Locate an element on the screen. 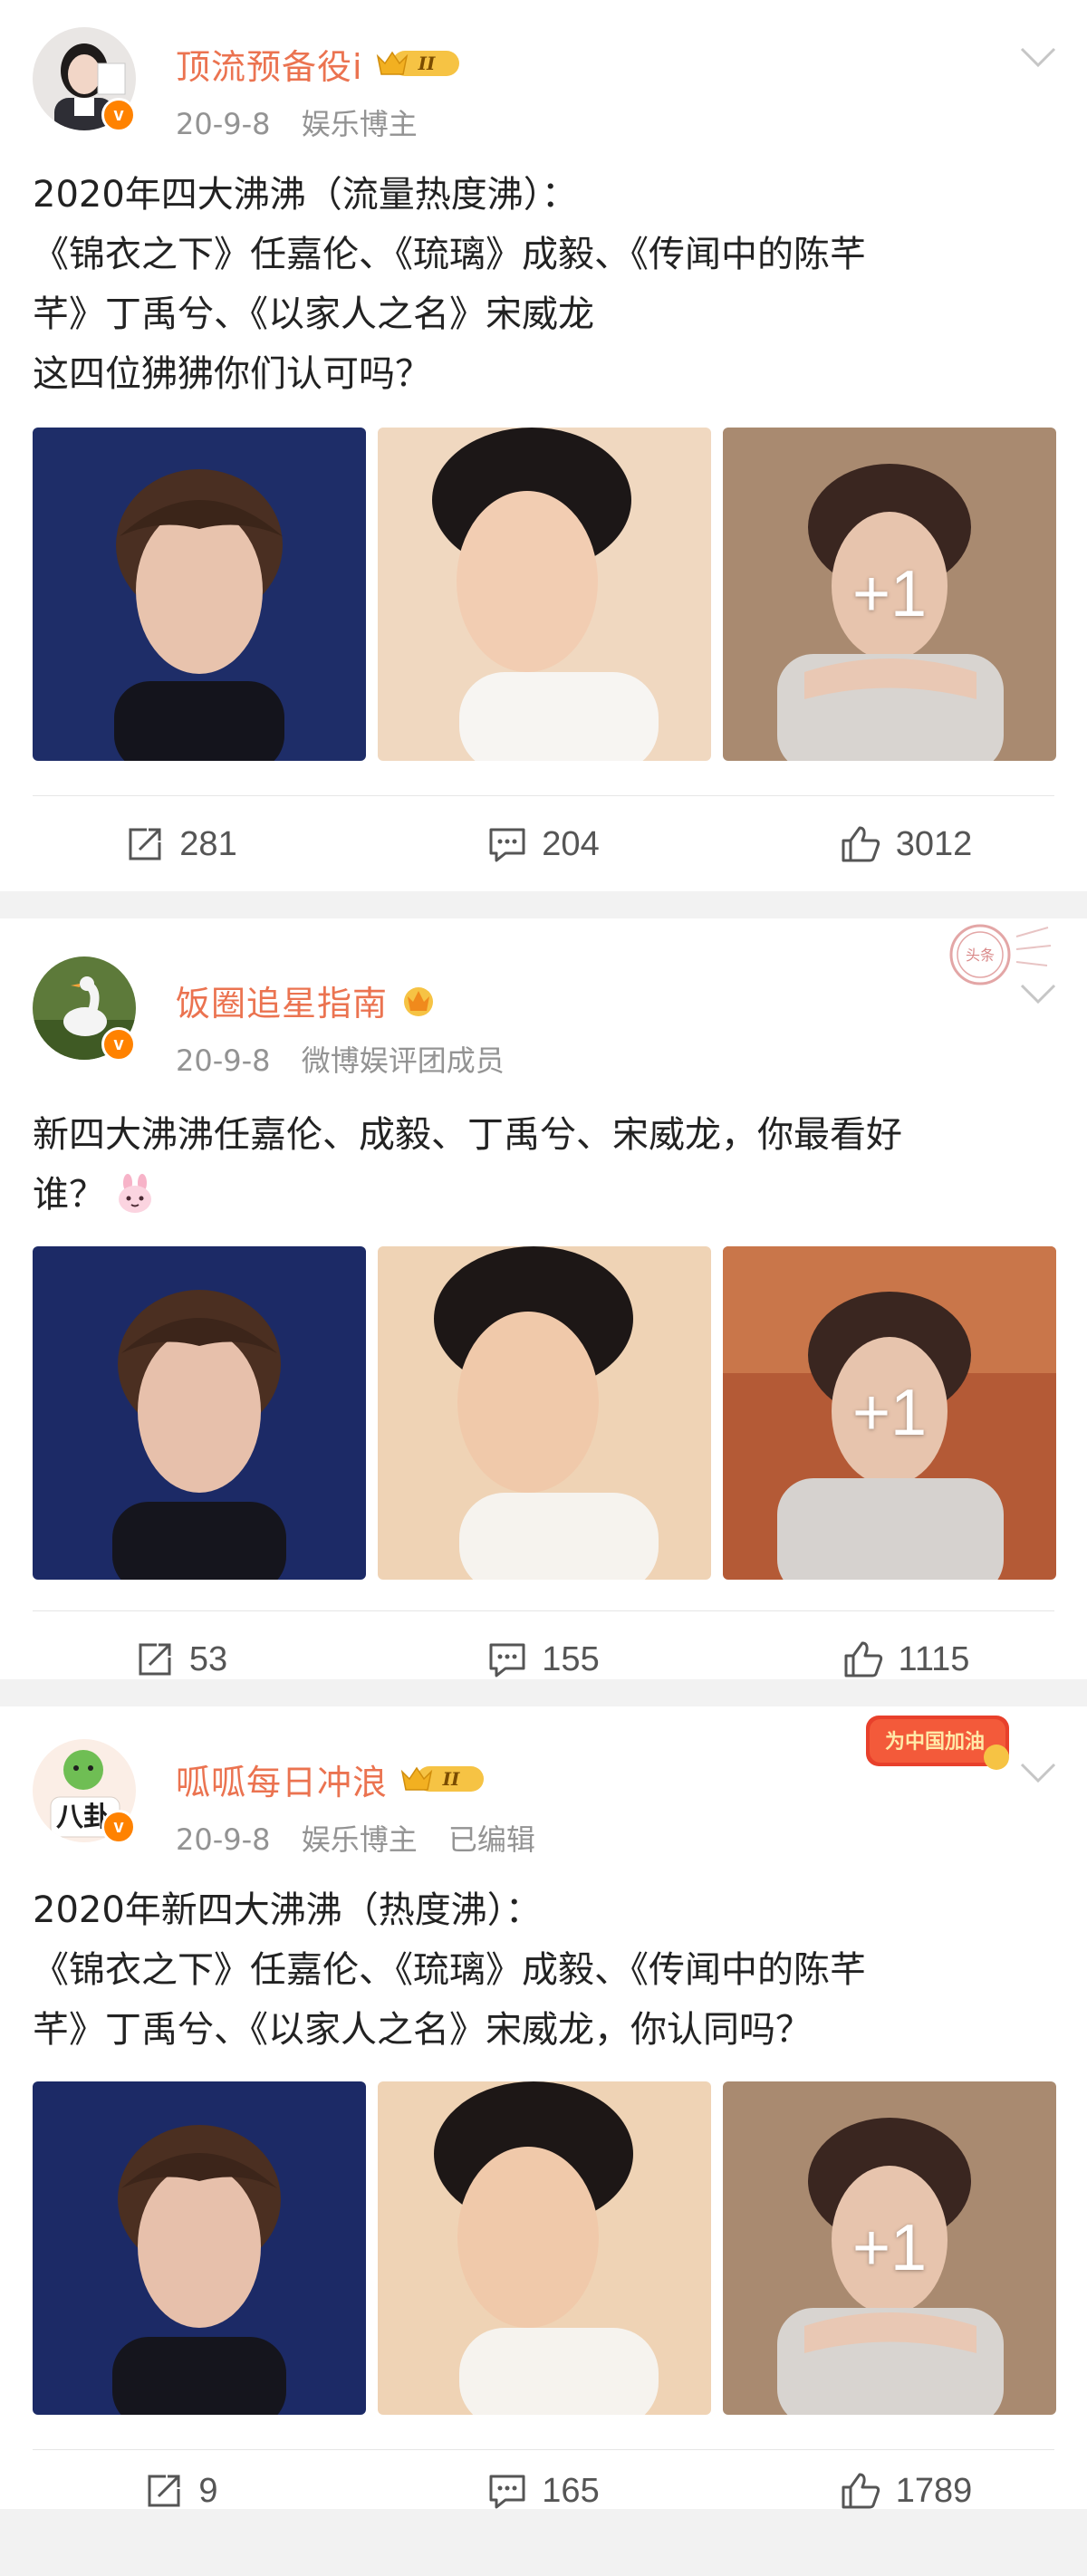 The width and height of the screenshot is (1087, 2576). stamp-text: 头条 is located at coordinates (980, 955).